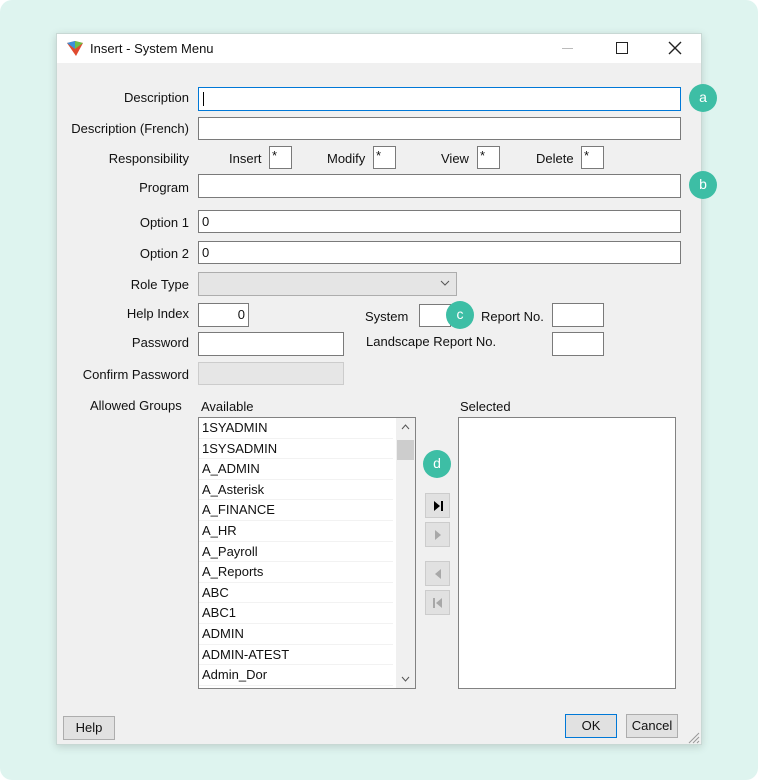 This screenshot has height=780, width=758. I want to click on list-item: 1SYADMIN, so click(296, 428).